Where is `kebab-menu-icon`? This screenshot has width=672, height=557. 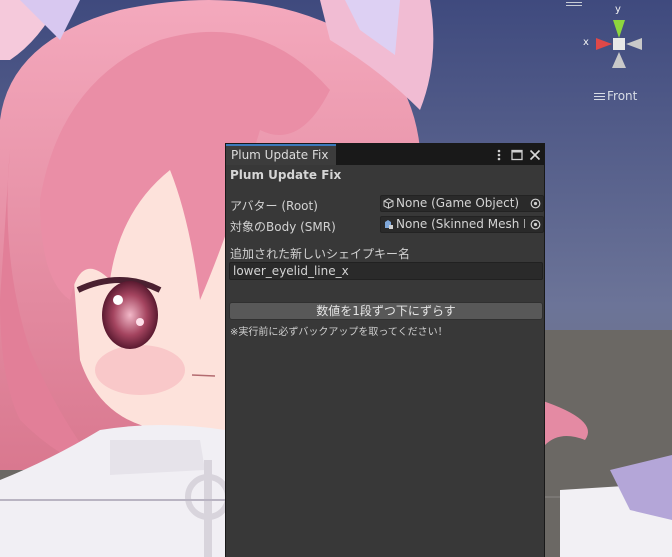
kebab-menu-icon is located at coordinates (499, 155).